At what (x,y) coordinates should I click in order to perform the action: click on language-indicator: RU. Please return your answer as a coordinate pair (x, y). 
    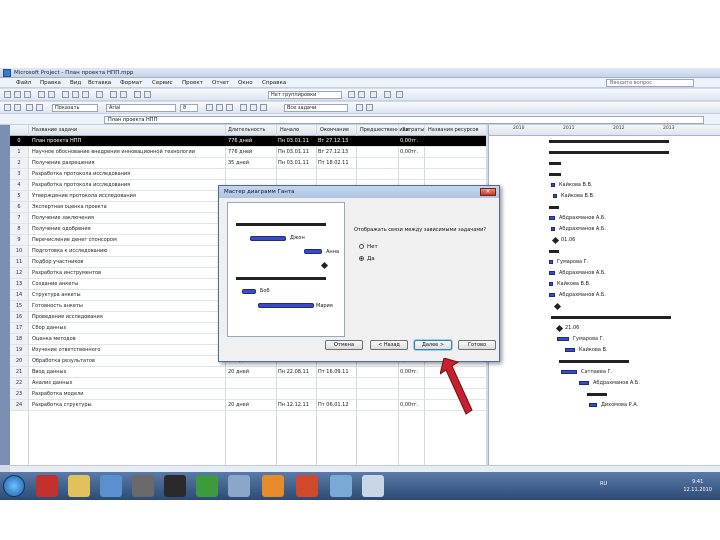
    Looking at the image, I should click on (603, 484).